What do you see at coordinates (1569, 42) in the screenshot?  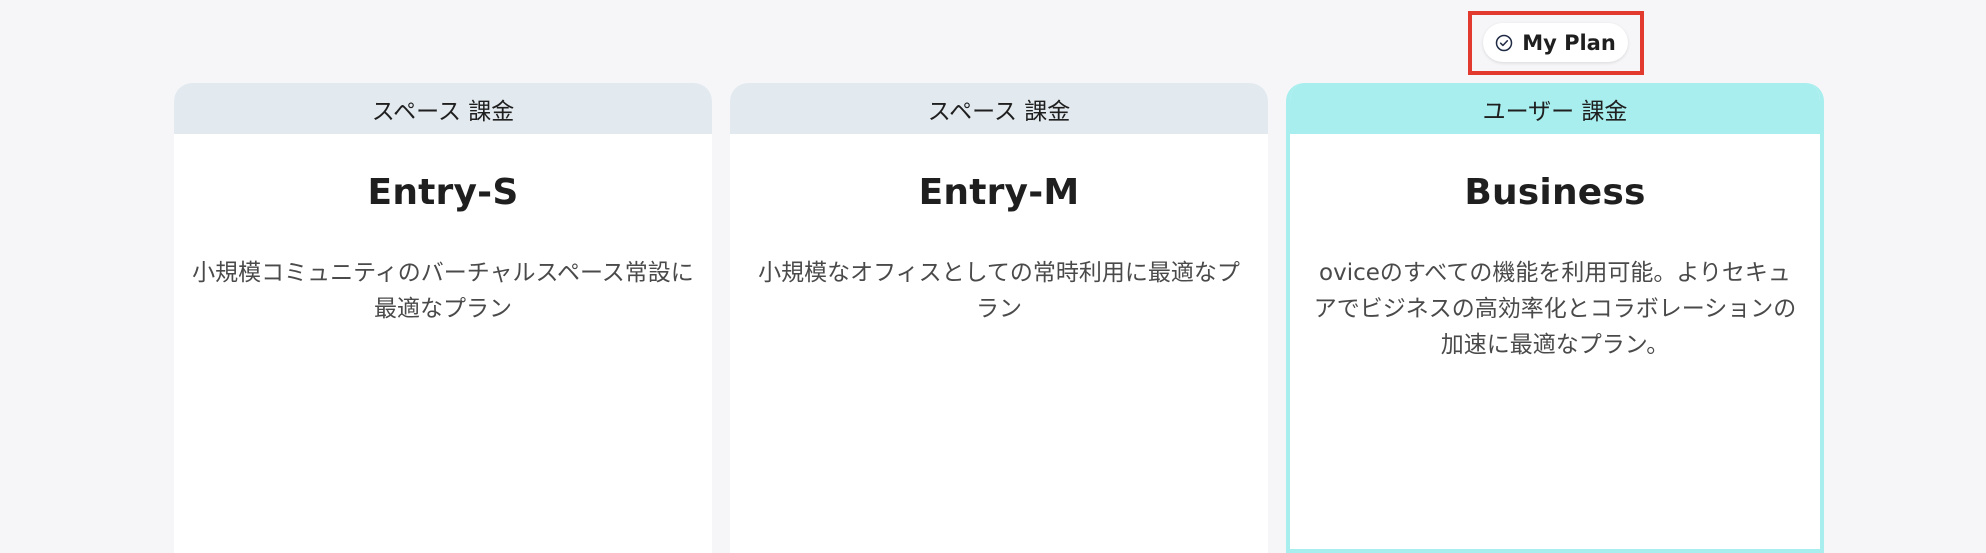 I see `my-plan-label: My Plan` at bounding box center [1569, 42].